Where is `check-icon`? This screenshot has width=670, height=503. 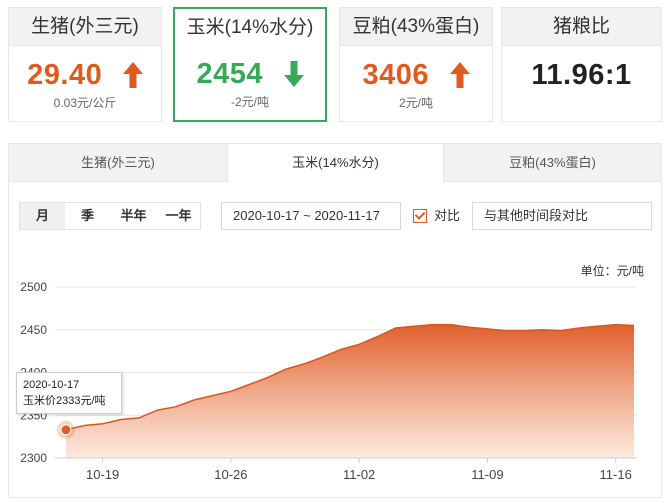 check-icon is located at coordinates (420, 214).